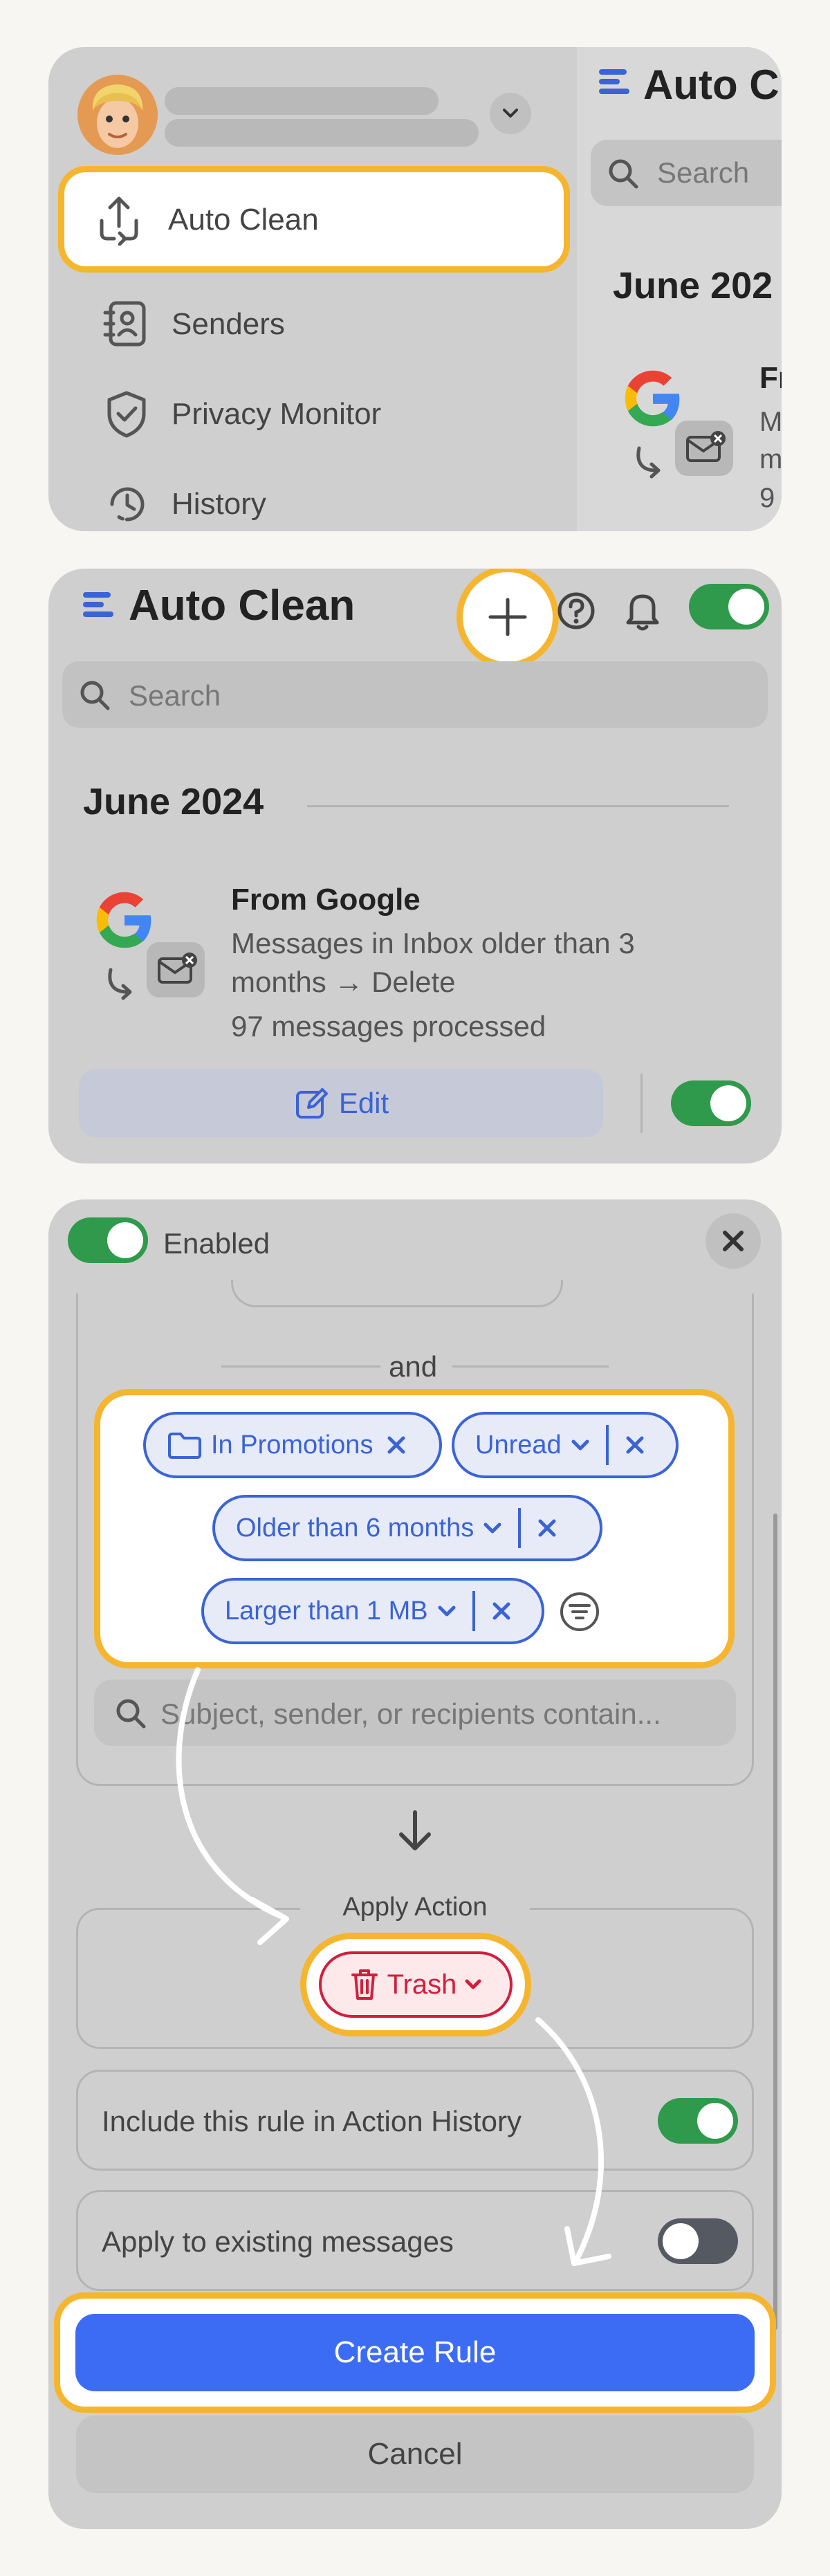 The width and height of the screenshot is (830, 2576). What do you see at coordinates (570, 2141) in the screenshot?
I see `arrow-action-to-create` at bounding box center [570, 2141].